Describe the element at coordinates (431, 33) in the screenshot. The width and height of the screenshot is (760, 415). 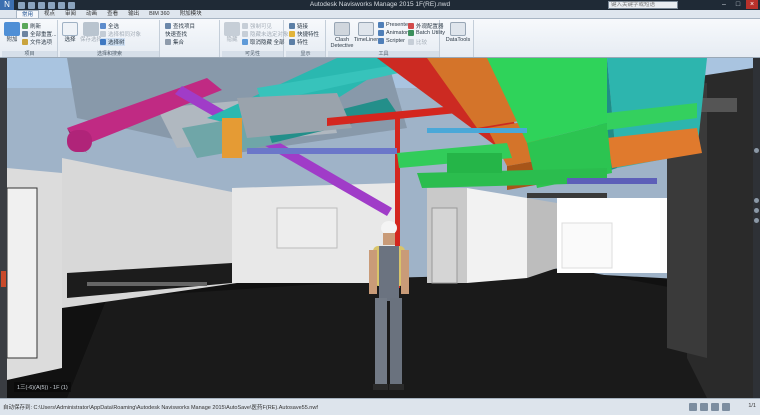
I see `batch-utility-label: Batch Utility` at that location.